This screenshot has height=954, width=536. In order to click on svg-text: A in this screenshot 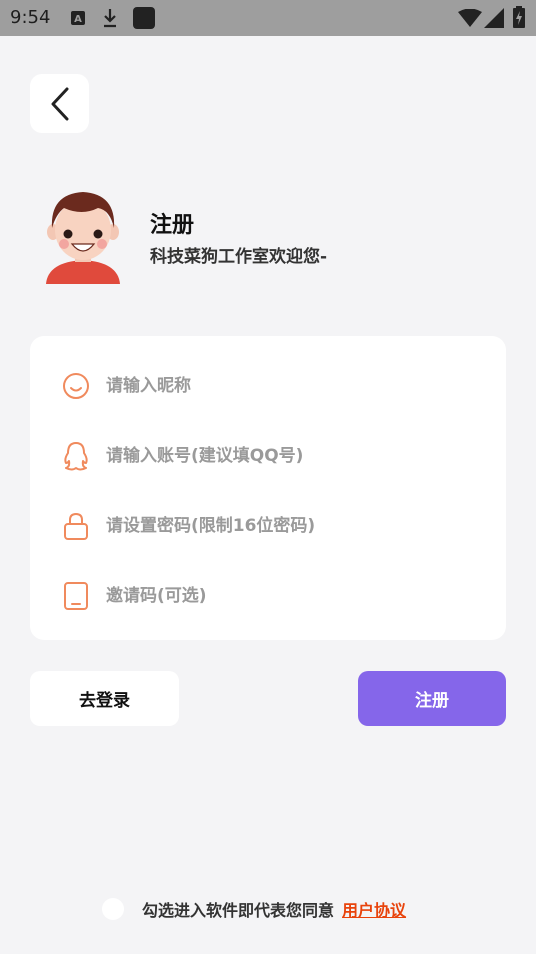, I will do `click(78, 19)`.